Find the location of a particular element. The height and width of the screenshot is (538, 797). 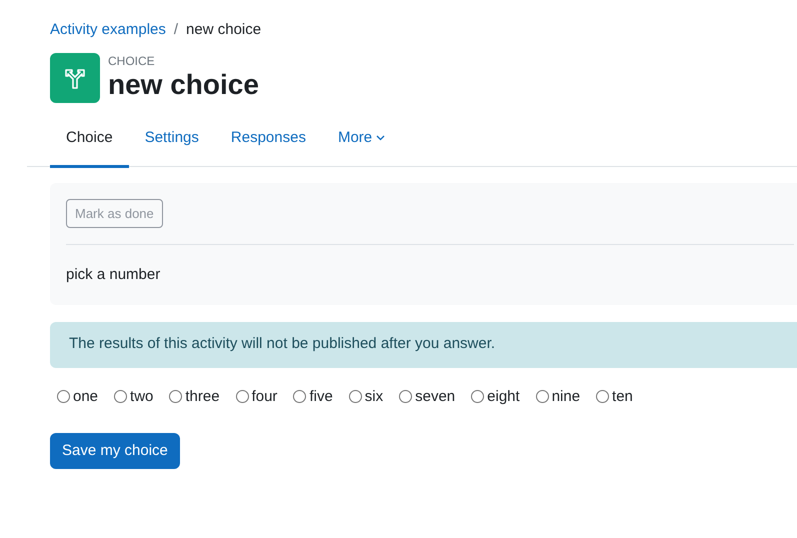

option-label: ten is located at coordinates (622, 397).